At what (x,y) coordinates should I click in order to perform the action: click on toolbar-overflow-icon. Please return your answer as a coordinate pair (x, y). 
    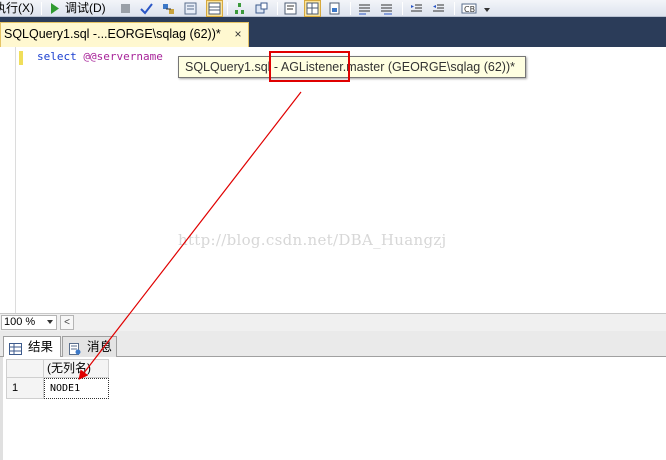
    Looking at the image, I should click on (487, 8).